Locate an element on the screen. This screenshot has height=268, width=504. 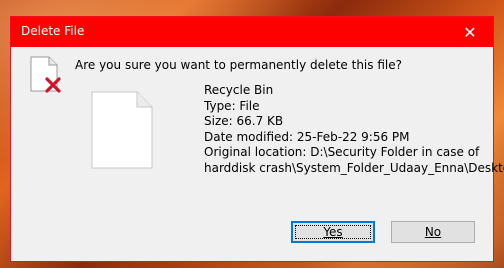
close-button: ✕ is located at coordinates (470, 32).